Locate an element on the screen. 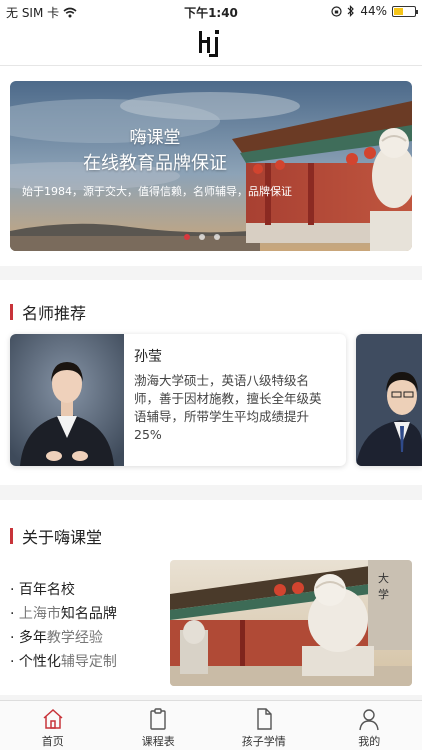 The height and width of the screenshot is (750, 422). clipboard-icon is located at coordinates (158, 719).